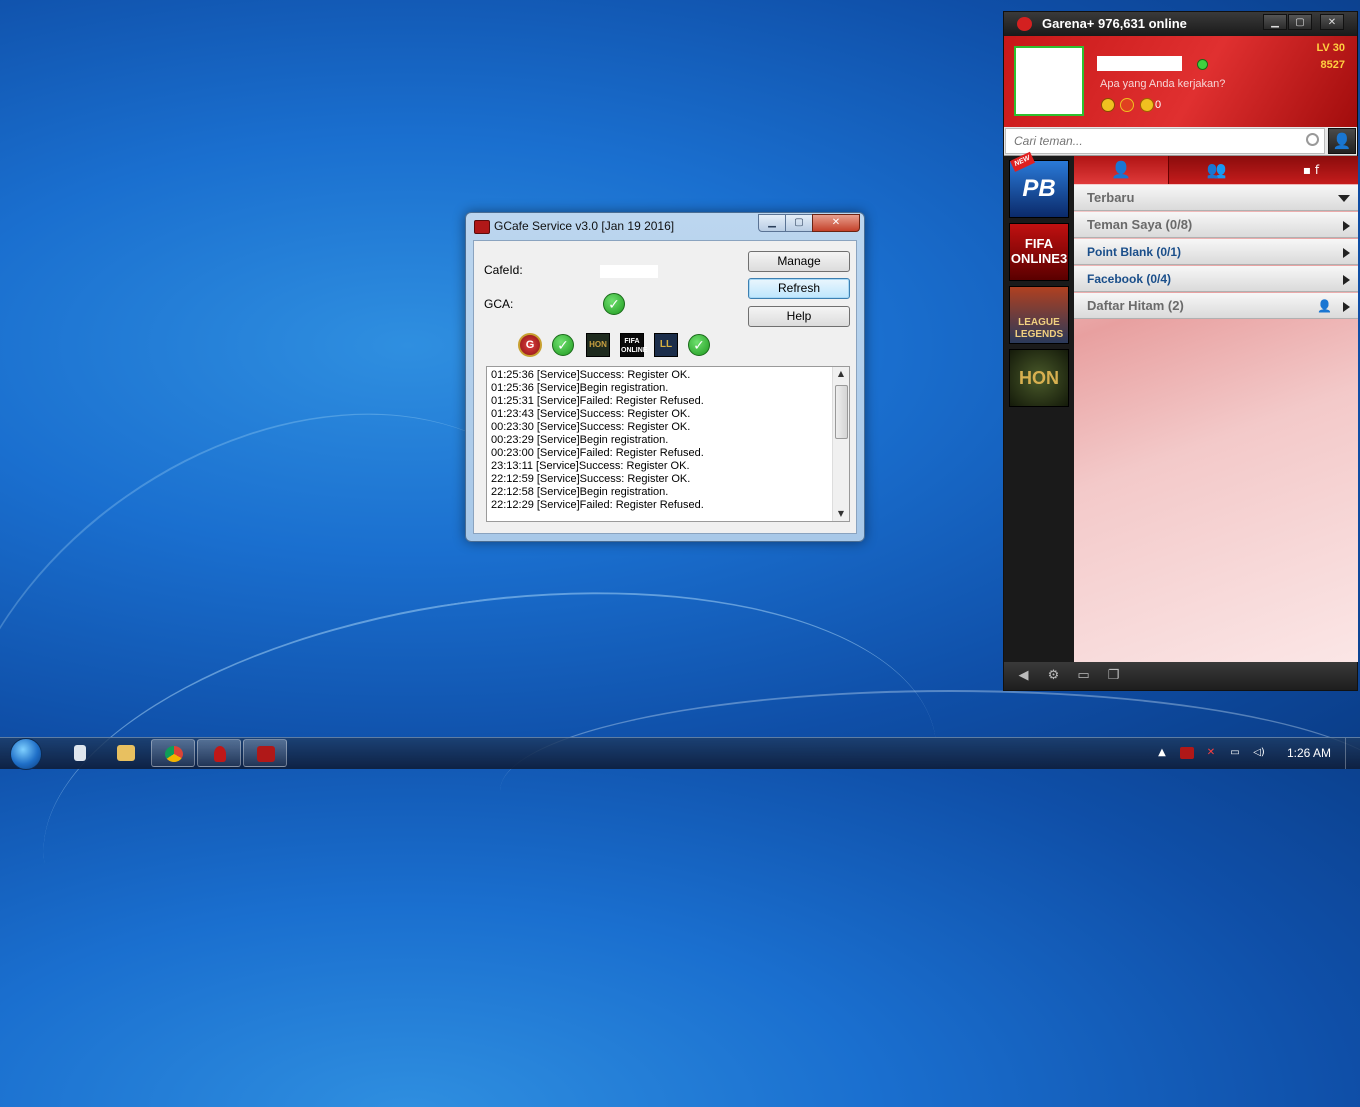 The height and width of the screenshot is (1107, 1360). Describe the element at coordinates (1216, 279) in the screenshot. I see `group-facebook: Facebook (0/4)` at that location.